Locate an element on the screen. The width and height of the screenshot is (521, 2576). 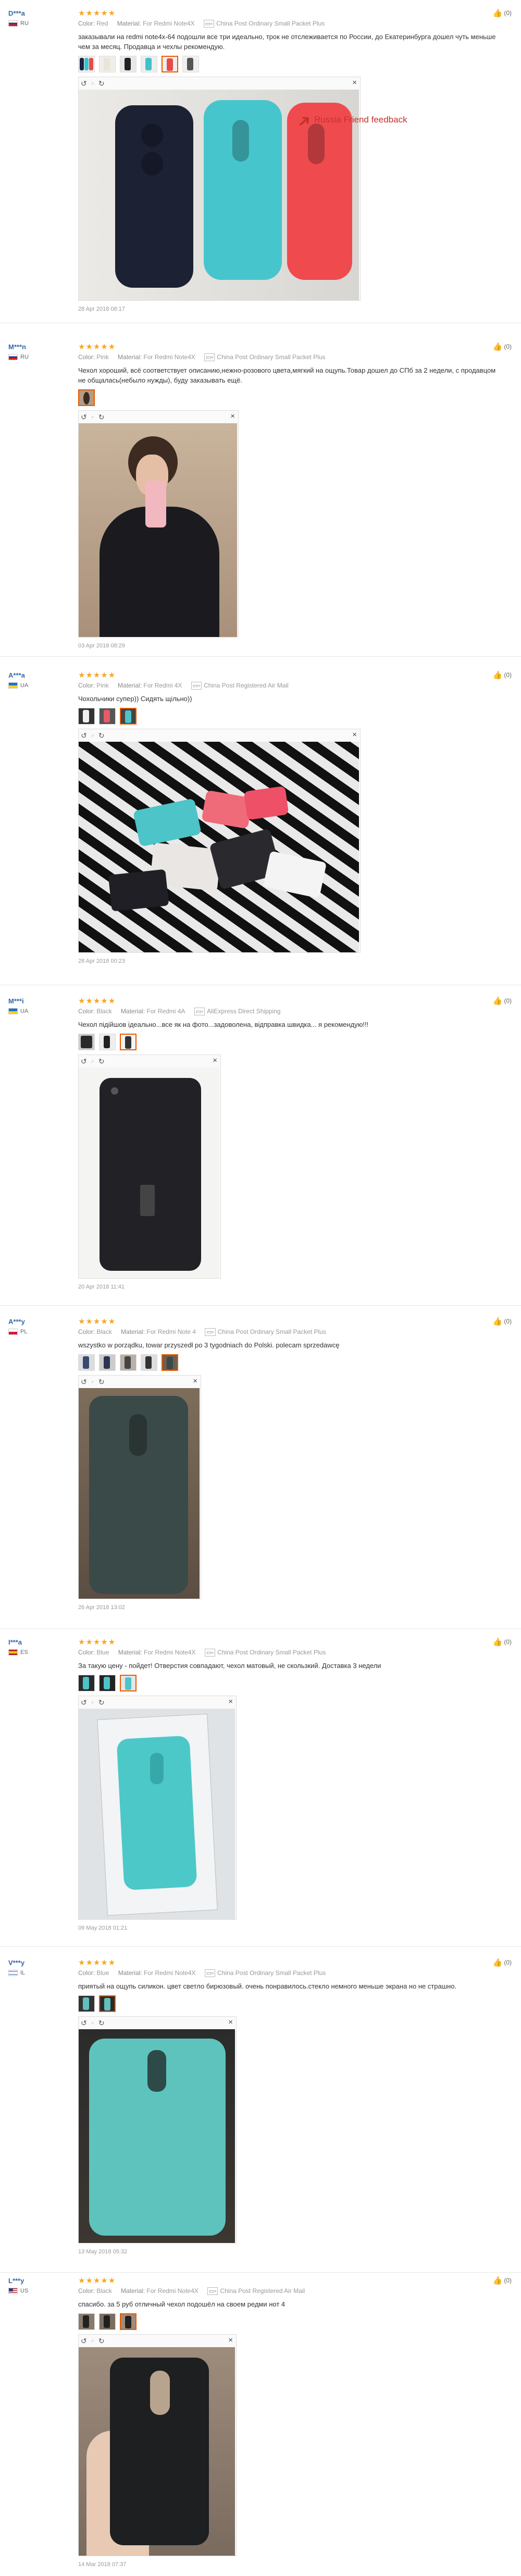
user-info: I***a ES is located at coordinates (39, 1646).